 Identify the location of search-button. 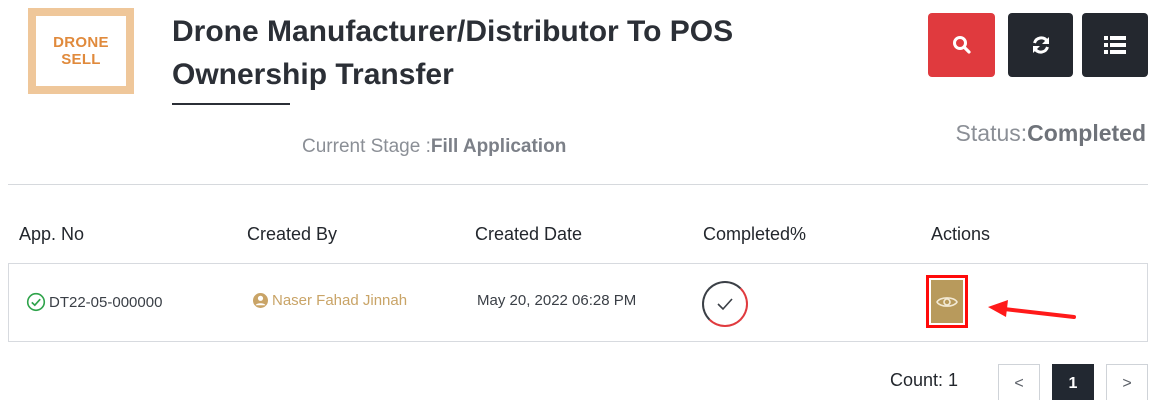
(961, 45).